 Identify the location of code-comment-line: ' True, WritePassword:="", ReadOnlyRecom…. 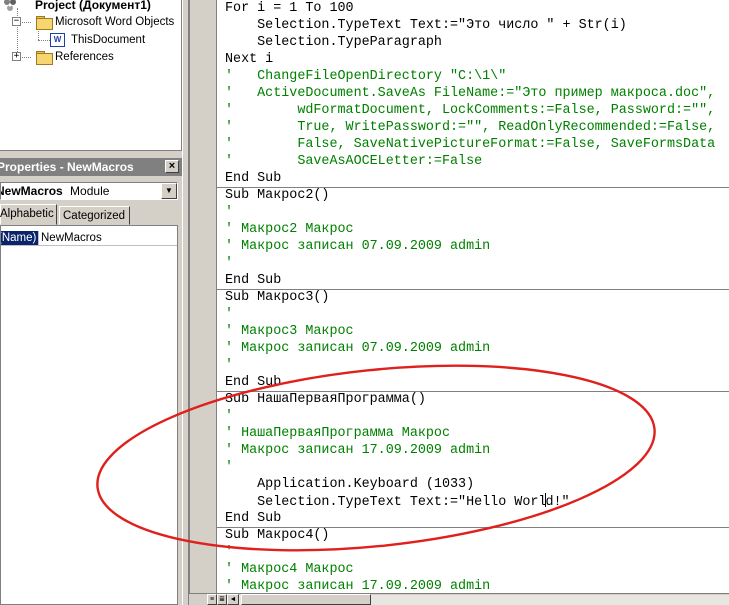
(477, 127).